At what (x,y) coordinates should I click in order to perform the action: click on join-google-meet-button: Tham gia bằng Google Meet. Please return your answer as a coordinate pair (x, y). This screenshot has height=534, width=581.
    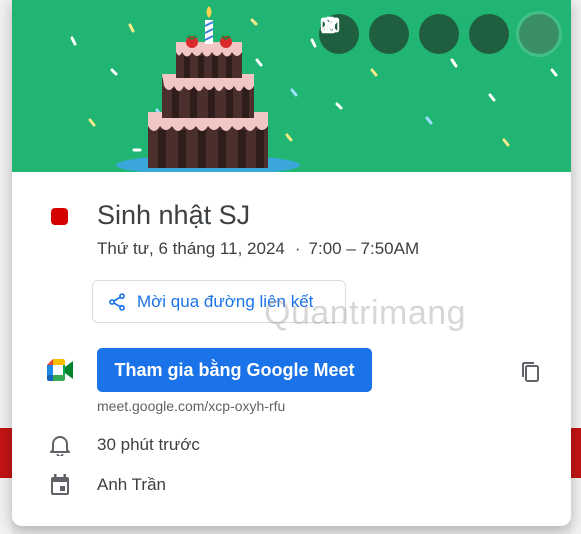
    Looking at the image, I should click on (234, 370).